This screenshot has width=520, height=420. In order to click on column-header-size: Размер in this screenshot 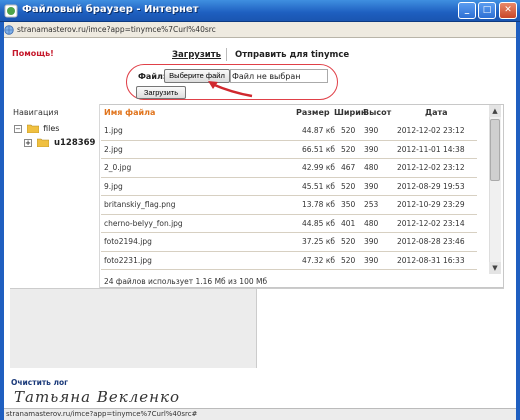, I will do `click(313, 112)`.